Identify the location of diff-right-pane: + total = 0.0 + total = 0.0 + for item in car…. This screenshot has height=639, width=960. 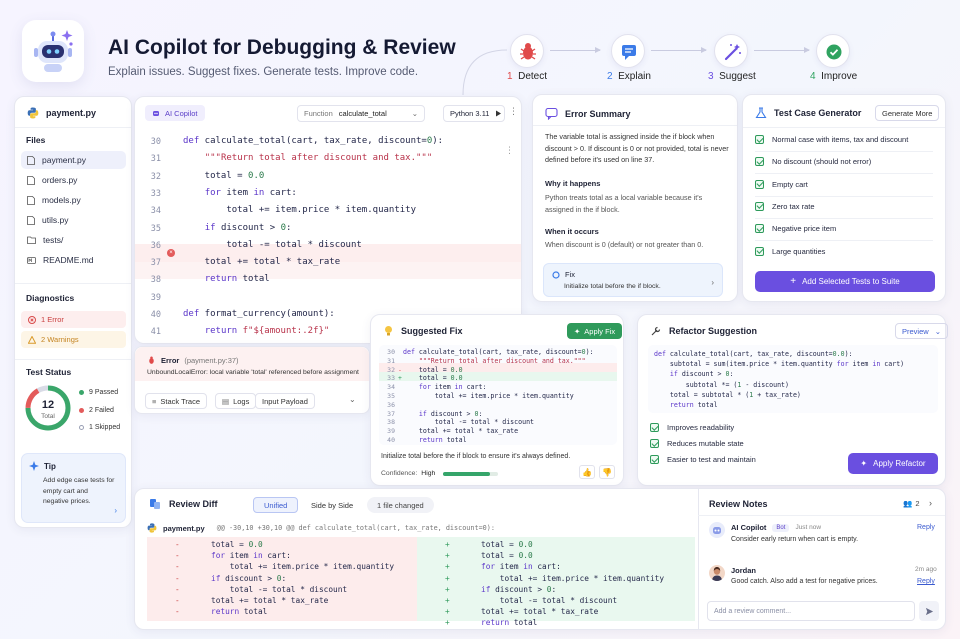
(556, 582).